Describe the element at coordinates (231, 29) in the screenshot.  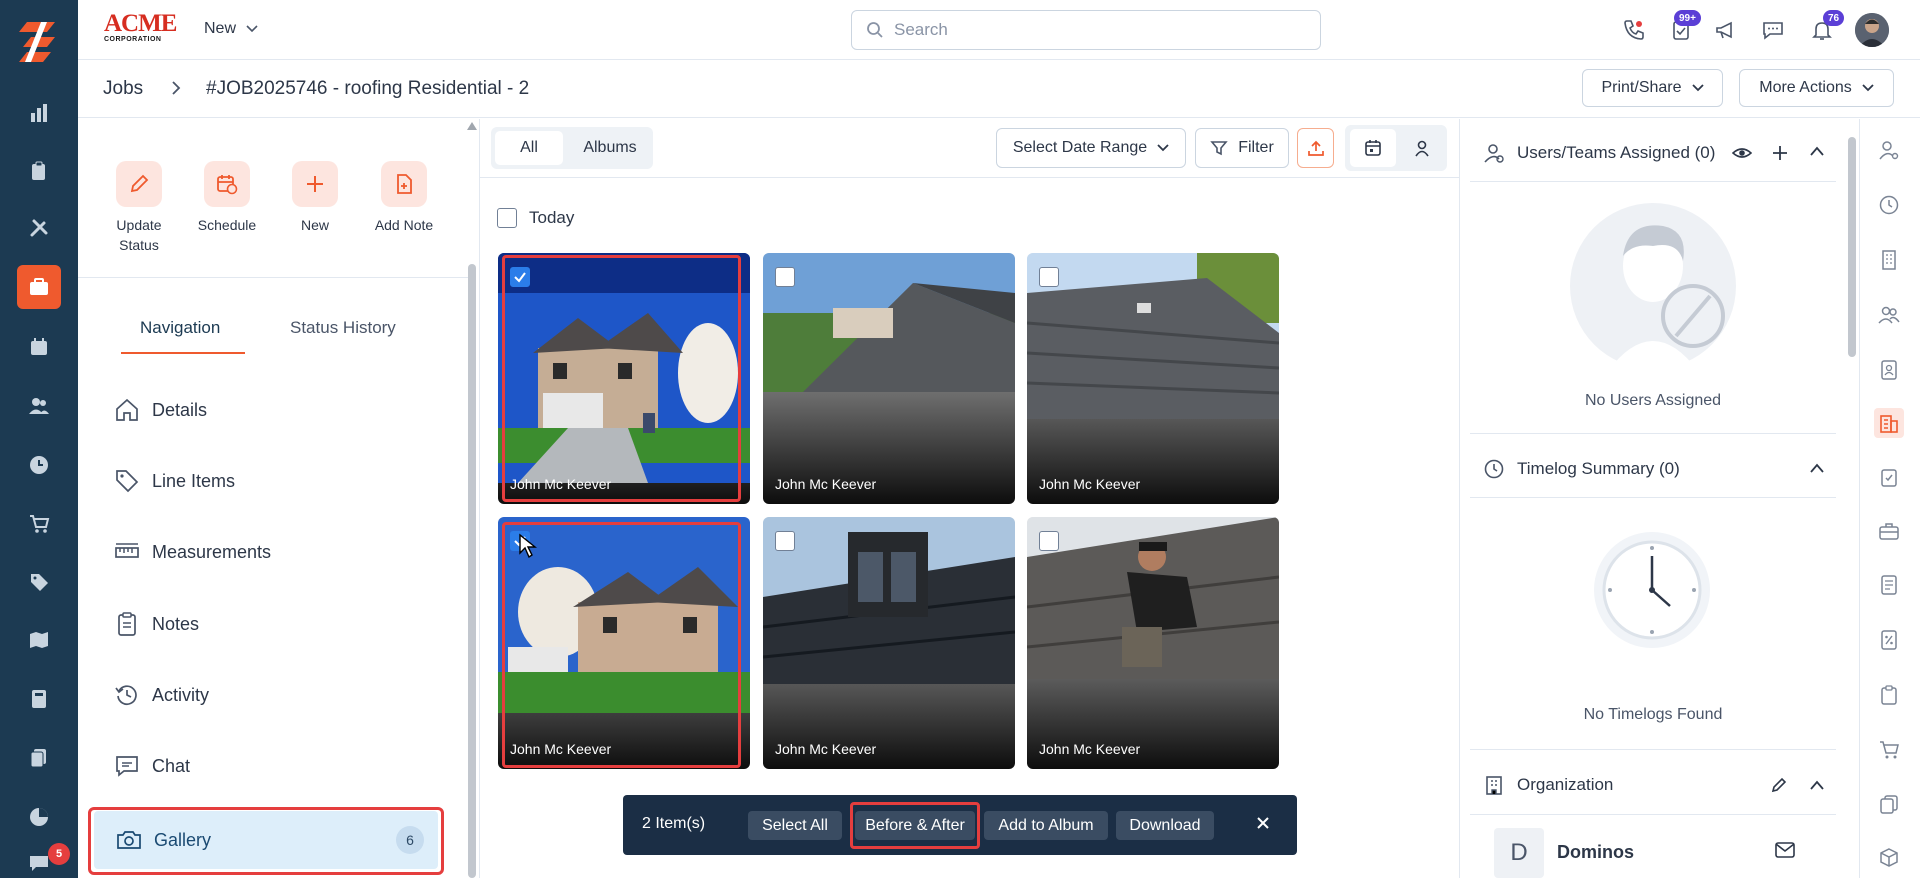
I see `new-menu-button: New` at that location.